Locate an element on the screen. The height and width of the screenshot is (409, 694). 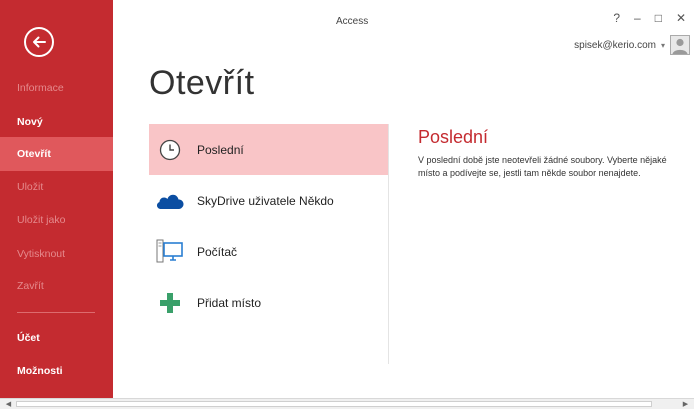
place-label: SkyDrive uživatele Někdo is located at coordinates (265, 200).